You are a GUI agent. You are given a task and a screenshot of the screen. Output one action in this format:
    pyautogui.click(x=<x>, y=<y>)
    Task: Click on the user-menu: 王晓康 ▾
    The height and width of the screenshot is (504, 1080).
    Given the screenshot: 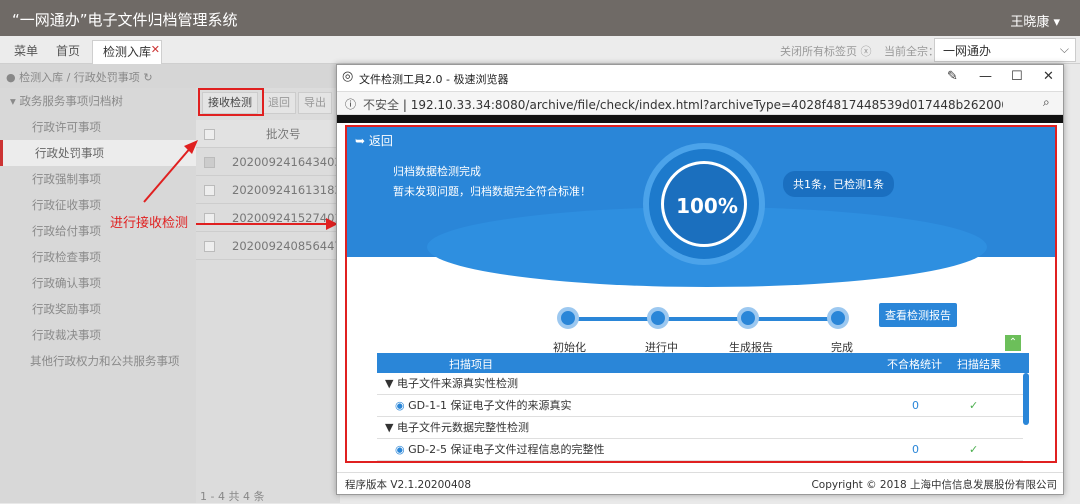 What is the action you would take?
    pyautogui.click(x=1035, y=20)
    